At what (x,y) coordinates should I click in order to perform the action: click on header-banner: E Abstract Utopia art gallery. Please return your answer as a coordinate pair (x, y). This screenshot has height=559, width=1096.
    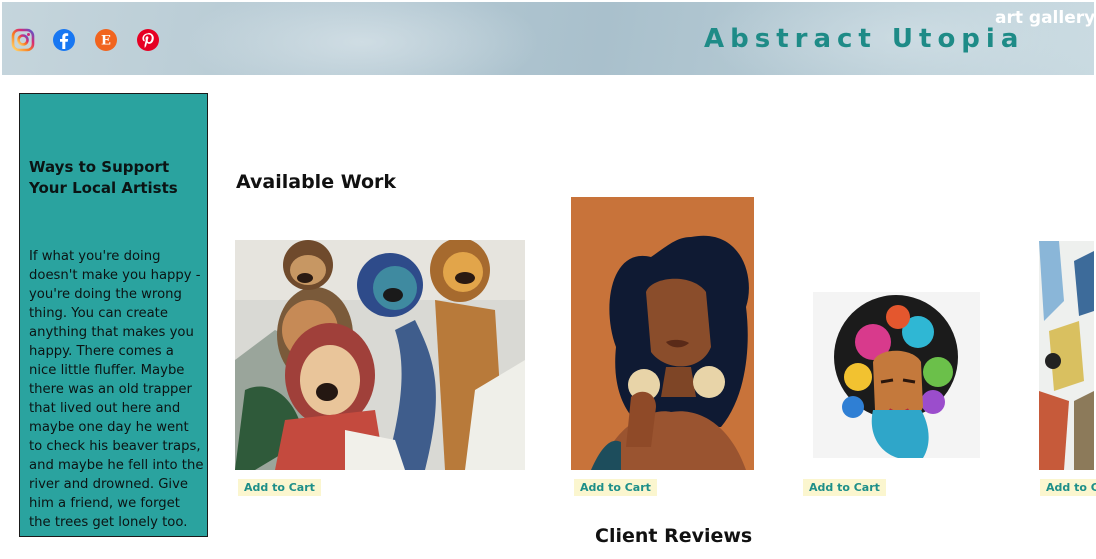
    Looking at the image, I should click on (548, 38).